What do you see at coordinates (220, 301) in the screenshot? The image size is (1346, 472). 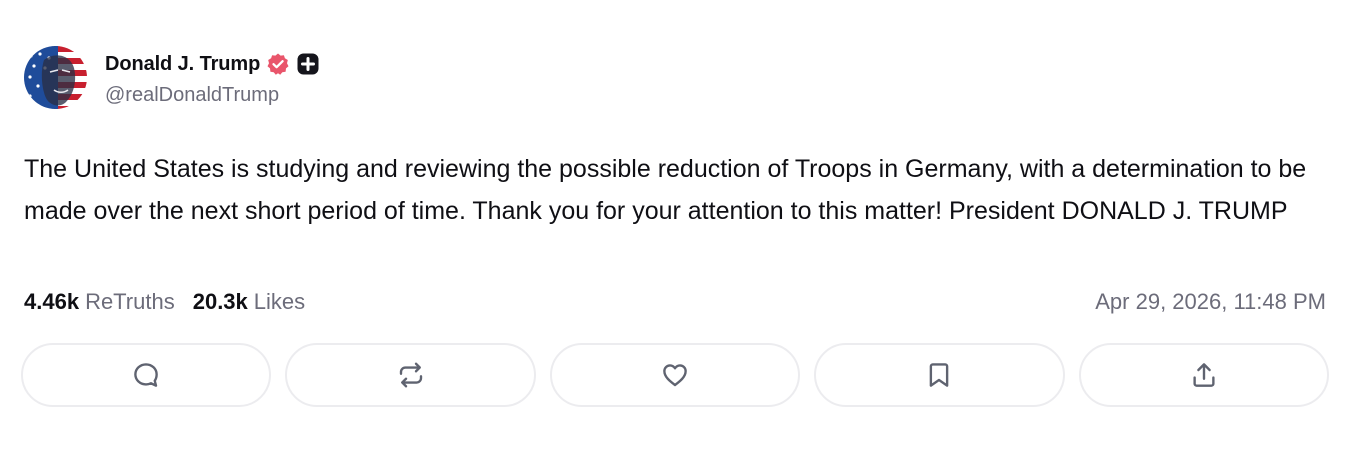 I see `likes-count: 20.3k` at bounding box center [220, 301].